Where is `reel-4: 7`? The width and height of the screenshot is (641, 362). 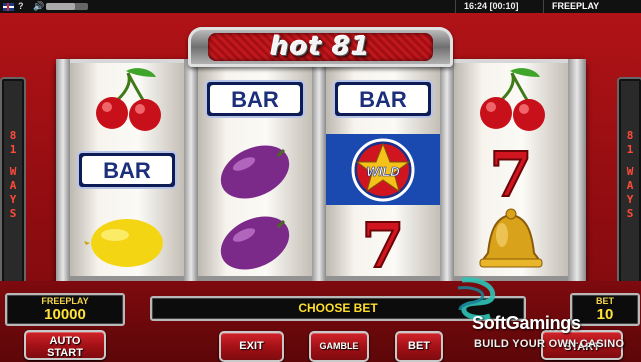
reel-4: 7 is located at coordinates (511, 169).